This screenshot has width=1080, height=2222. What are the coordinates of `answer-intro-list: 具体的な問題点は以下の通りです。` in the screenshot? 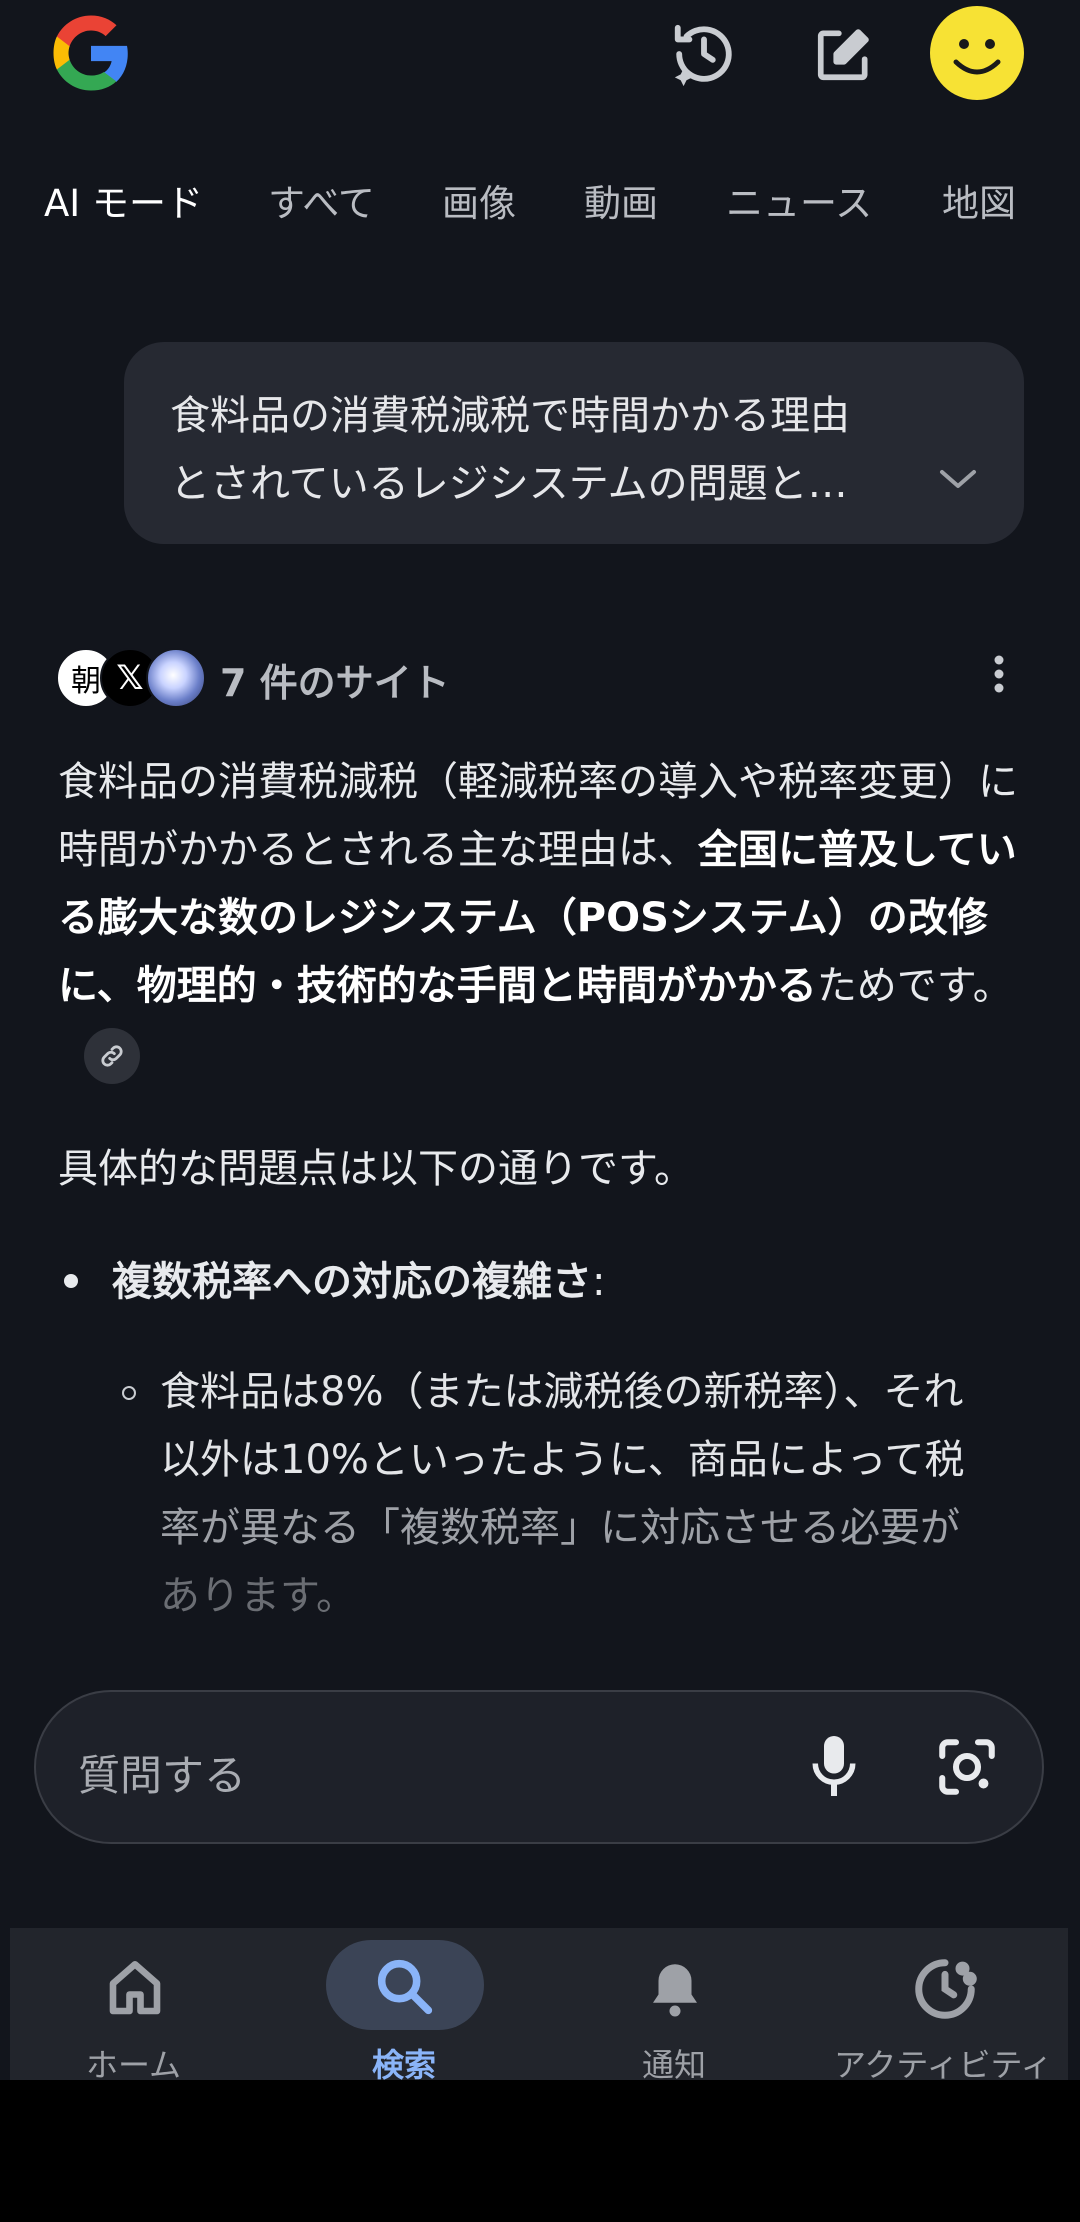 It's located at (376, 1169).